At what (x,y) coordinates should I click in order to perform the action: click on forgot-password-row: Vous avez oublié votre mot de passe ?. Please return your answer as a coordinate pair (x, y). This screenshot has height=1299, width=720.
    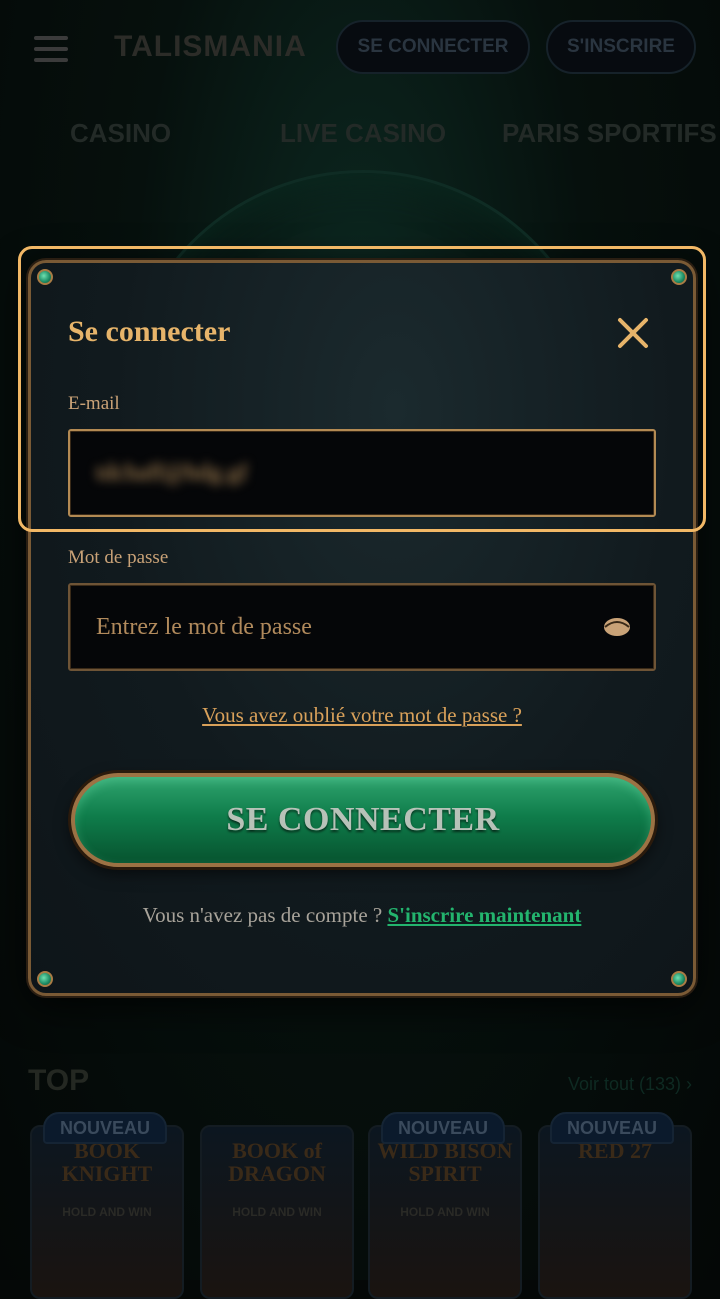
    Looking at the image, I should click on (362, 715).